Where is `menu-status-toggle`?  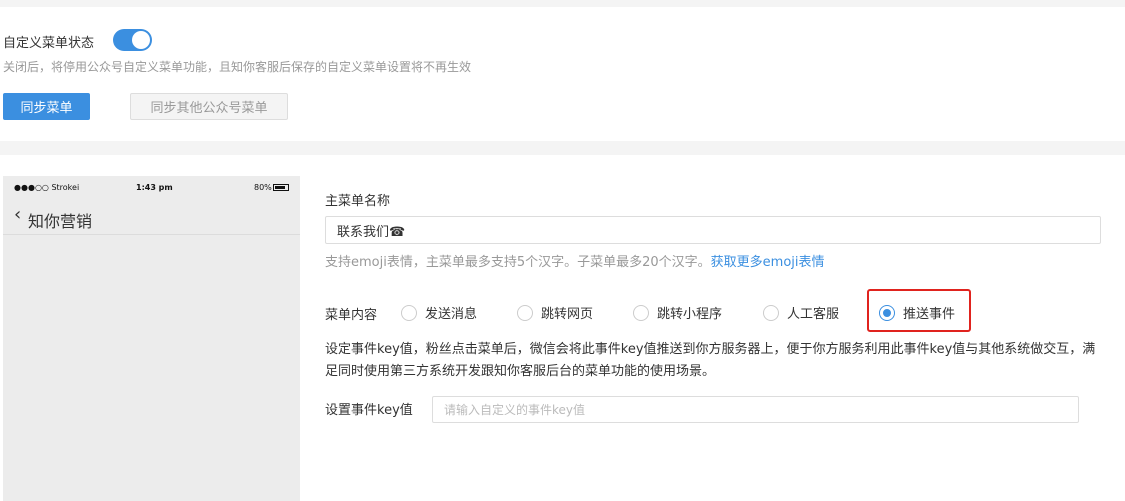 menu-status-toggle is located at coordinates (132, 40).